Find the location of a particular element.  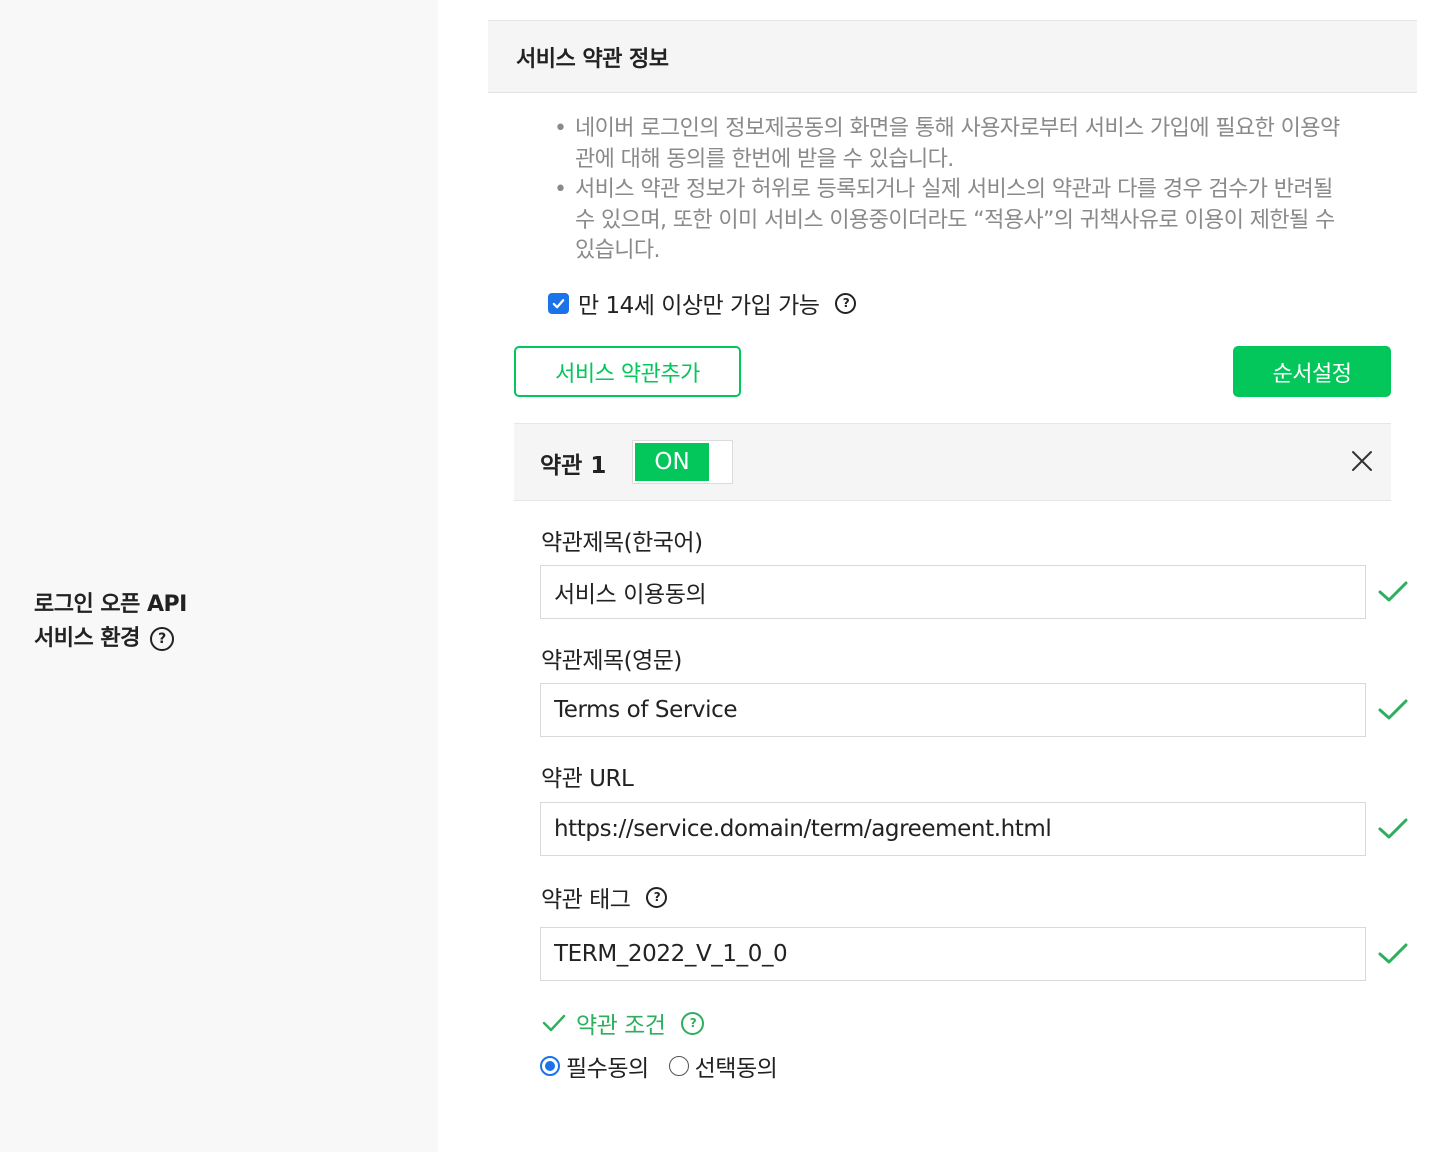

age-limit-row: 만 14세 이상만 가입 가능 ? is located at coordinates (702, 303).